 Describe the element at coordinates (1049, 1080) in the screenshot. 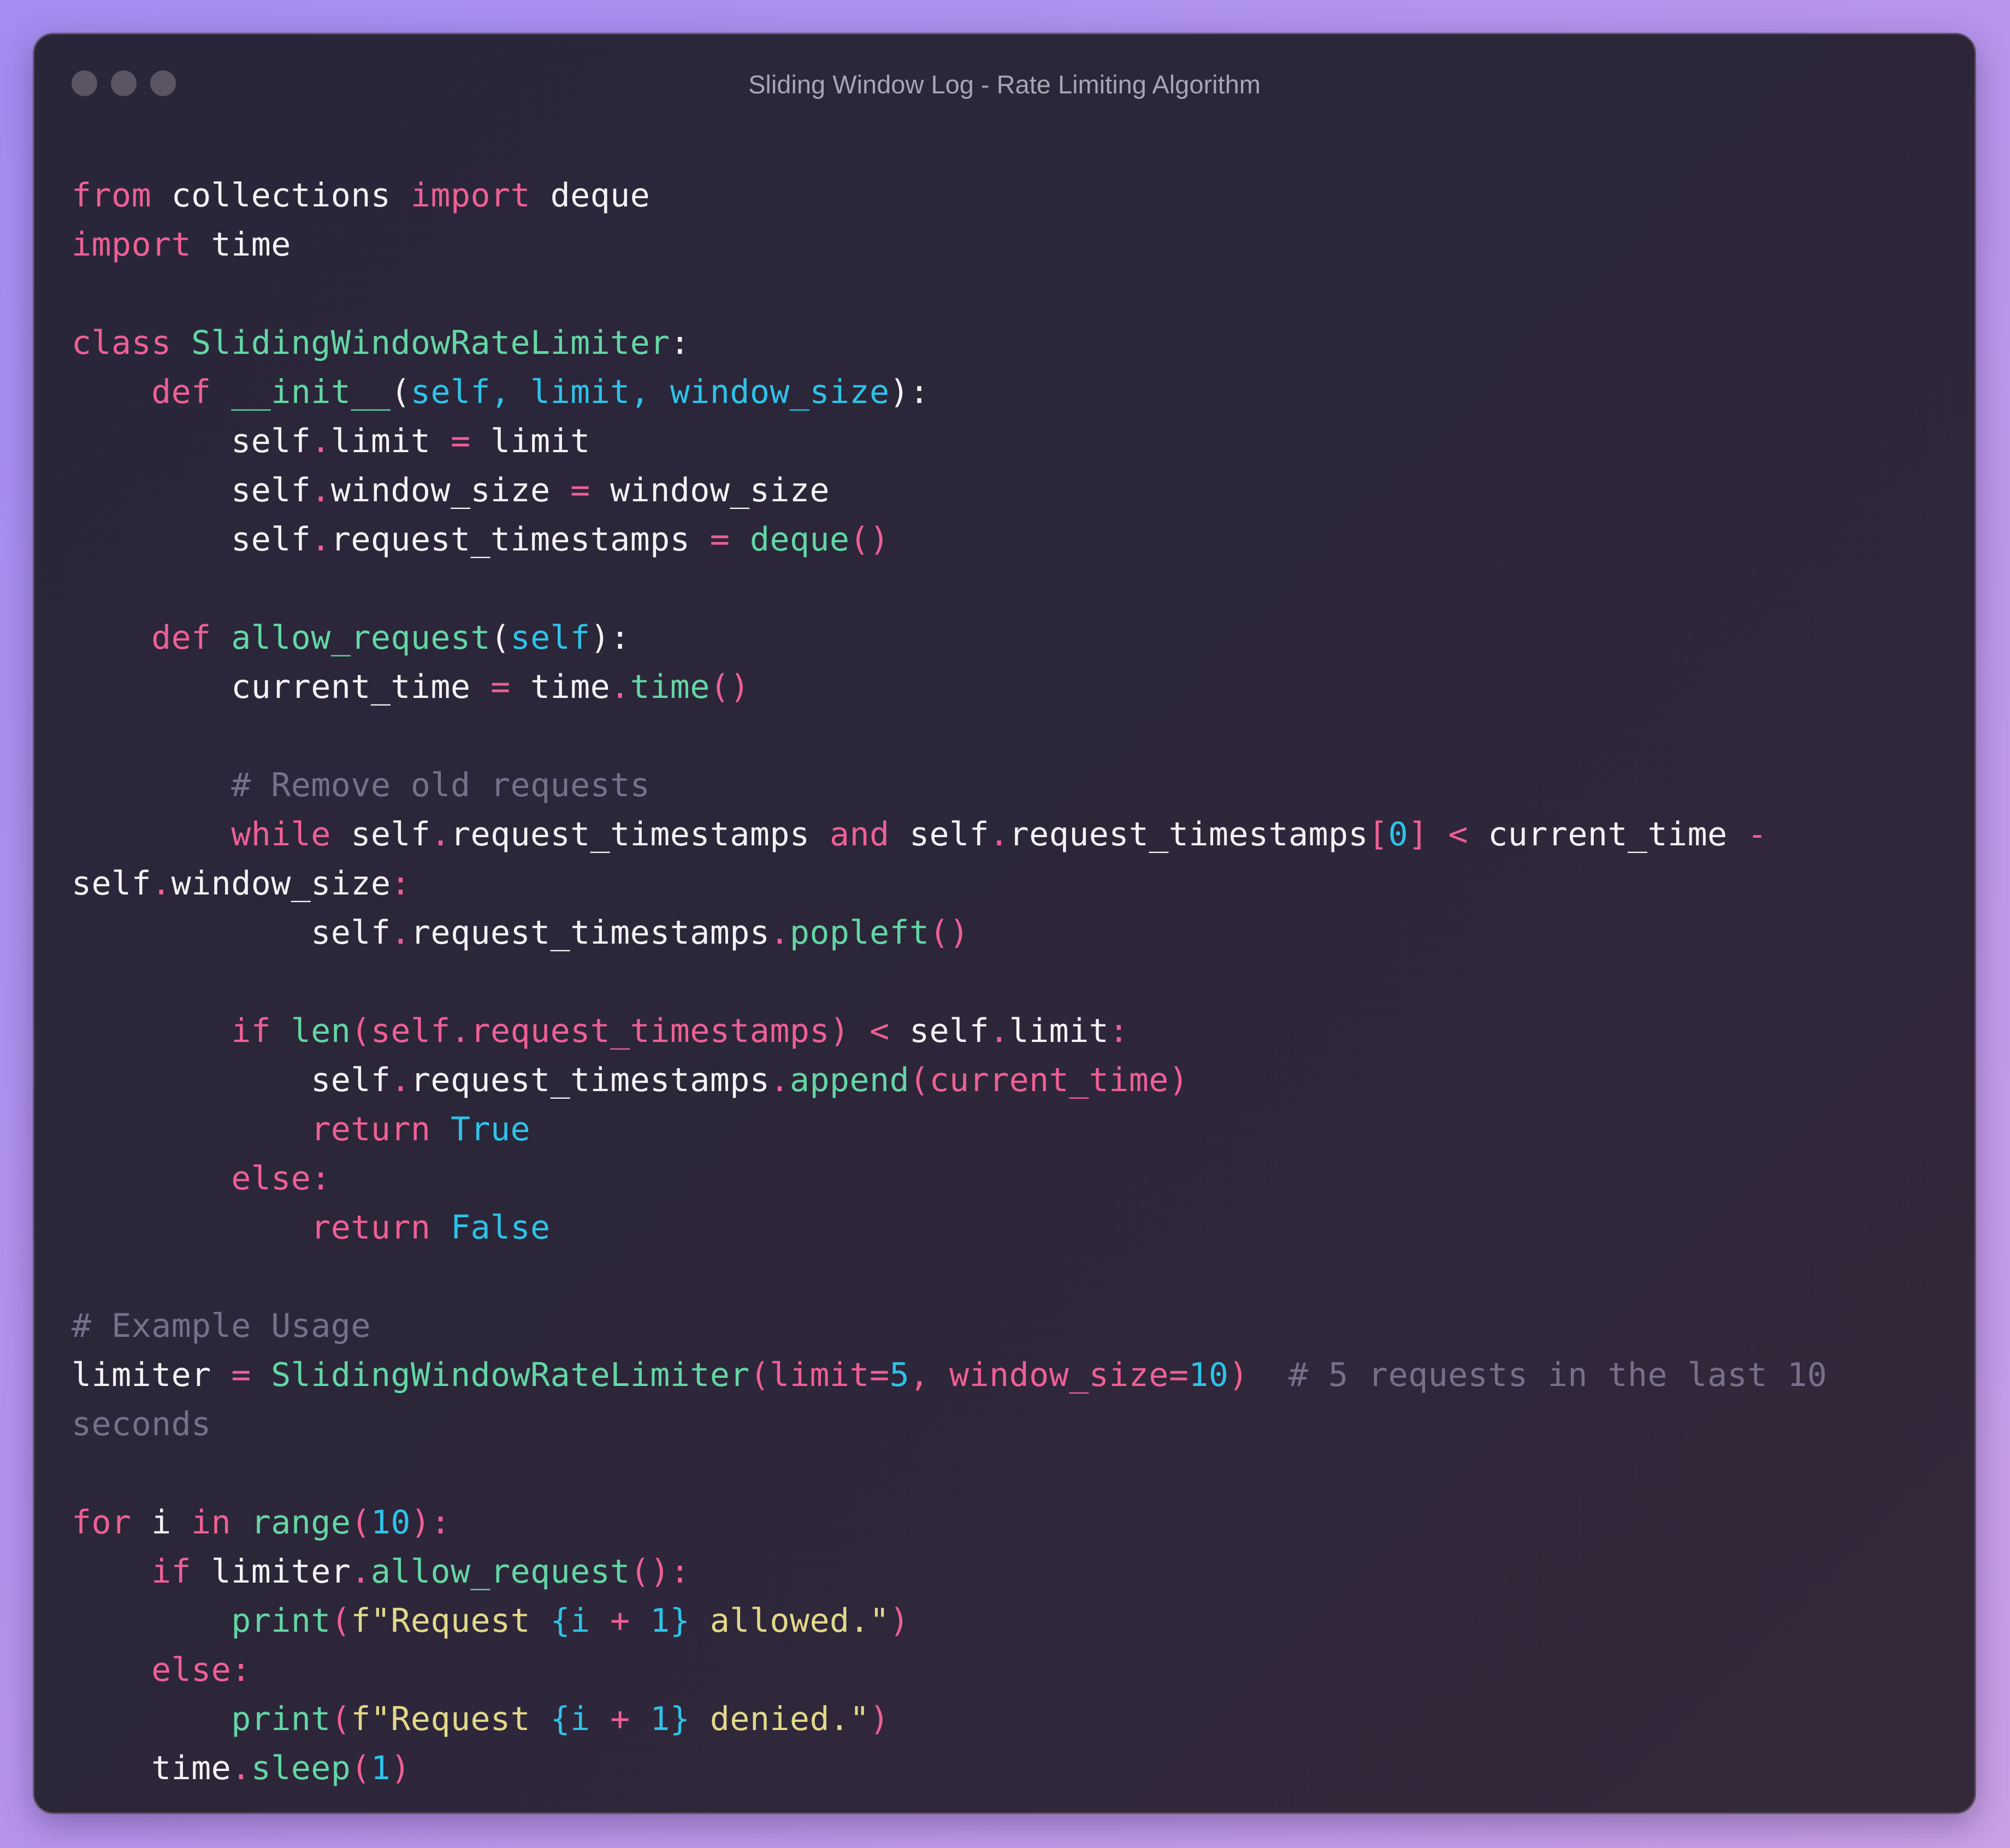

I see `code-token: (current_time)` at that location.